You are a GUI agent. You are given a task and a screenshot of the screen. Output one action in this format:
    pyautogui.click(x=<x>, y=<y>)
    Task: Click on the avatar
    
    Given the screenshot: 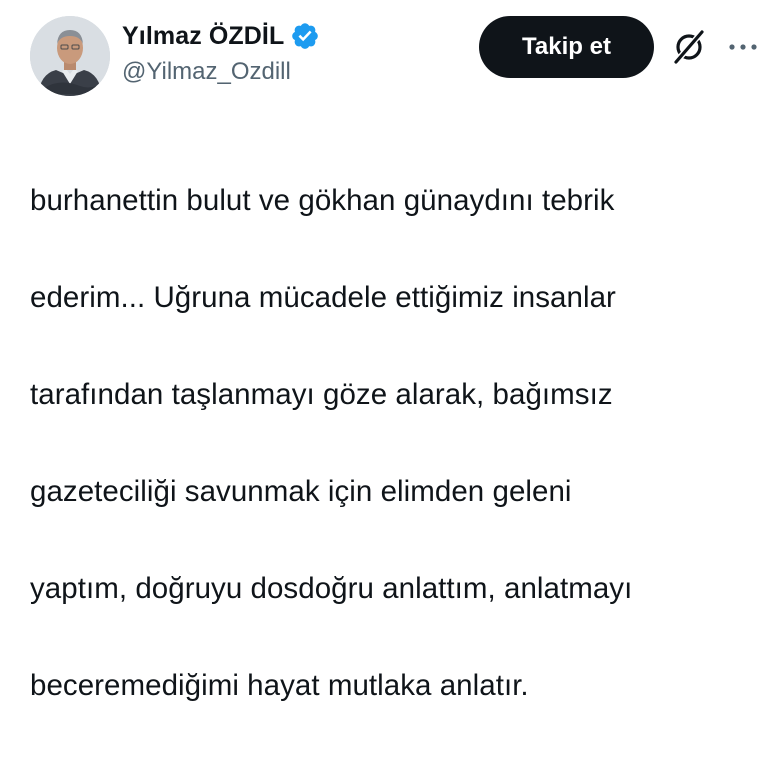 What is the action you would take?
    pyautogui.click(x=70, y=56)
    